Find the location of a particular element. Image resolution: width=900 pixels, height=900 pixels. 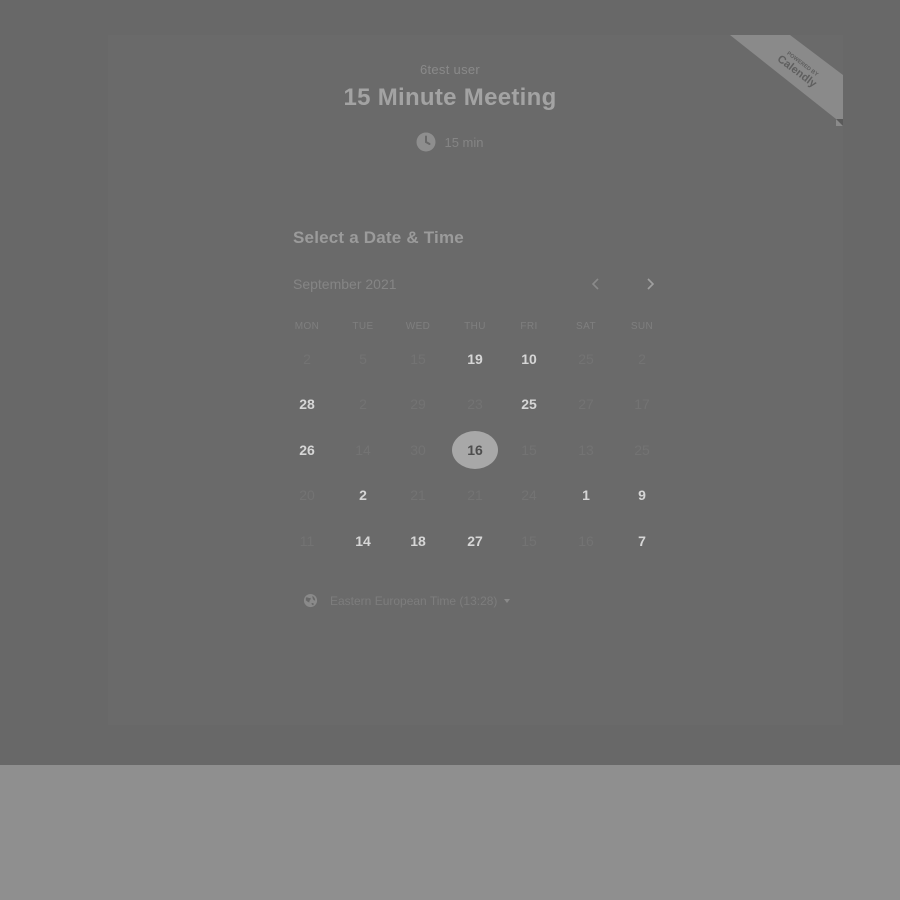

chevron-right-icon is located at coordinates (650, 284).